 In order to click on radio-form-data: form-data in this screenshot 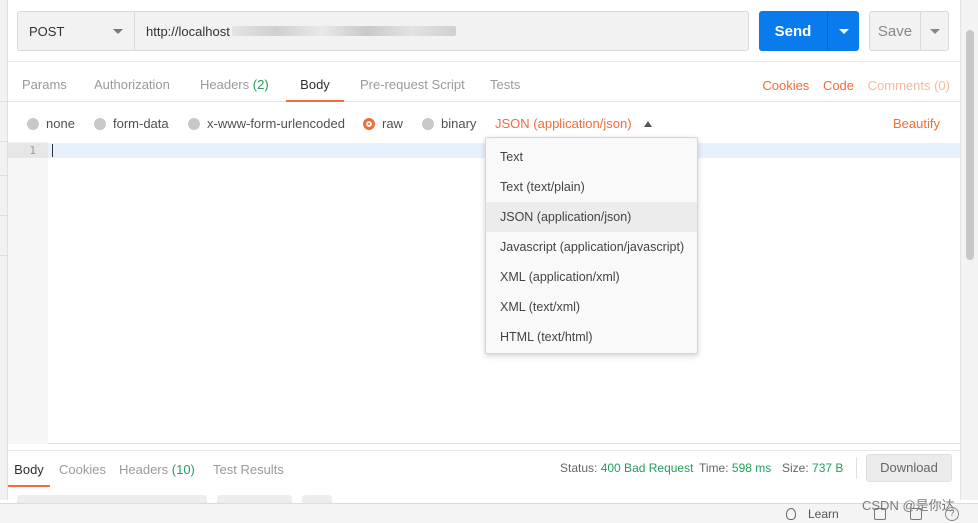, I will do `click(131, 123)`.